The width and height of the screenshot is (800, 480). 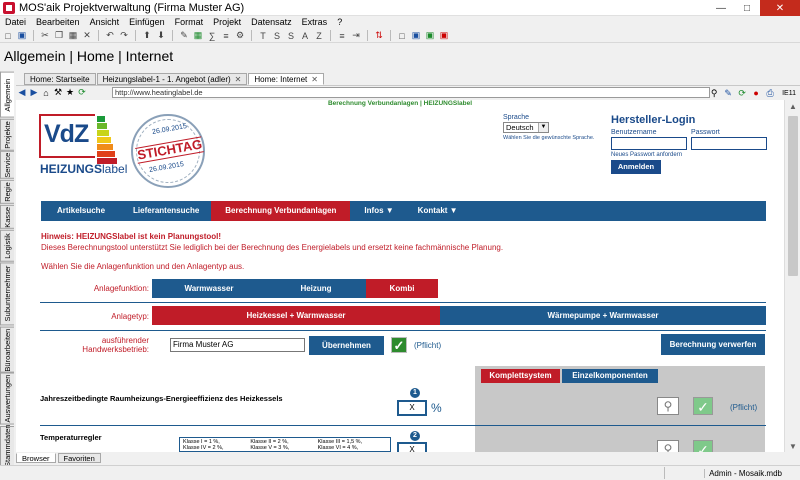 What do you see at coordinates (747, 8) in the screenshot?
I see `maximize-button: □` at bounding box center [747, 8].